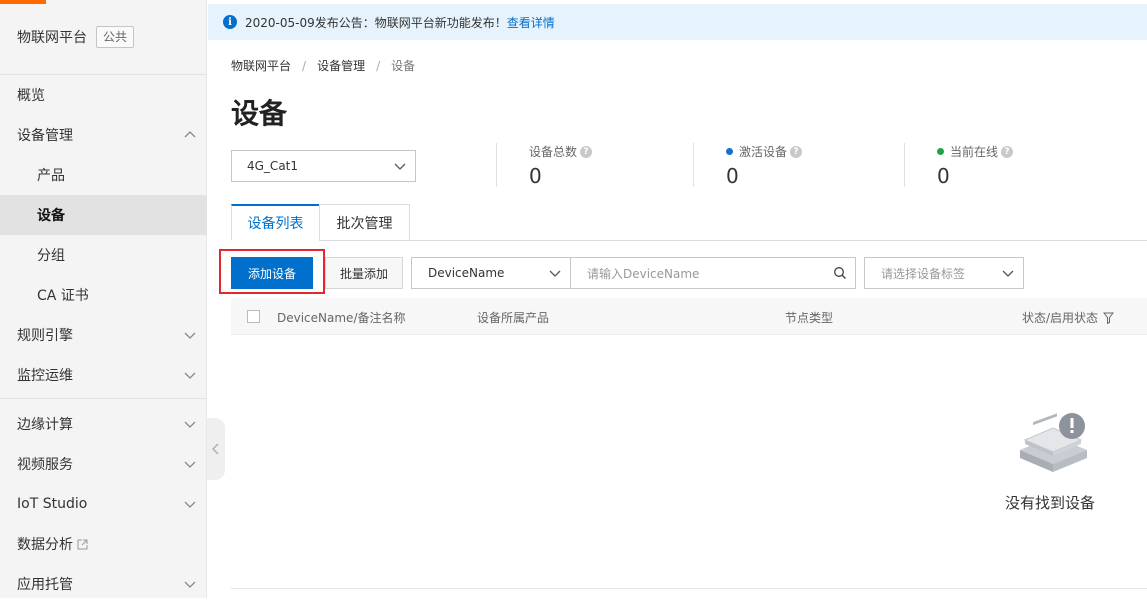 The width and height of the screenshot is (1147, 604). Describe the element at coordinates (643, 273) in the screenshot. I see `search-placeholder: 请输入DeviceName` at that location.